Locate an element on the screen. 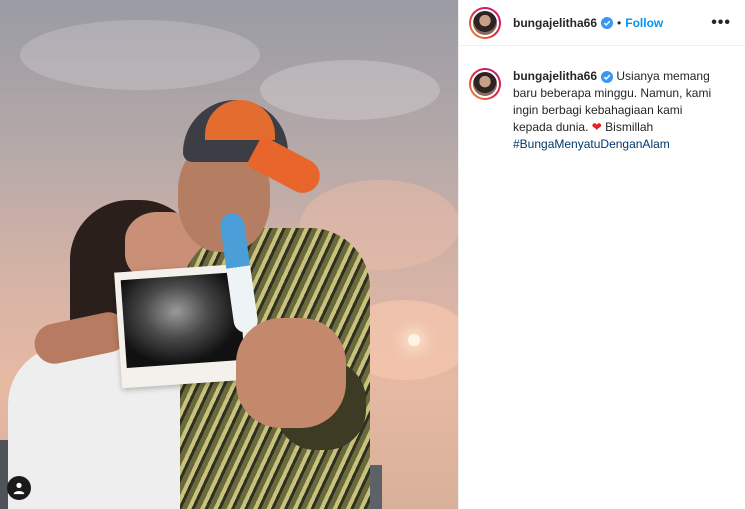 This screenshot has width=745, height=509. user-tag-glyph is located at coordinates (19, 488).